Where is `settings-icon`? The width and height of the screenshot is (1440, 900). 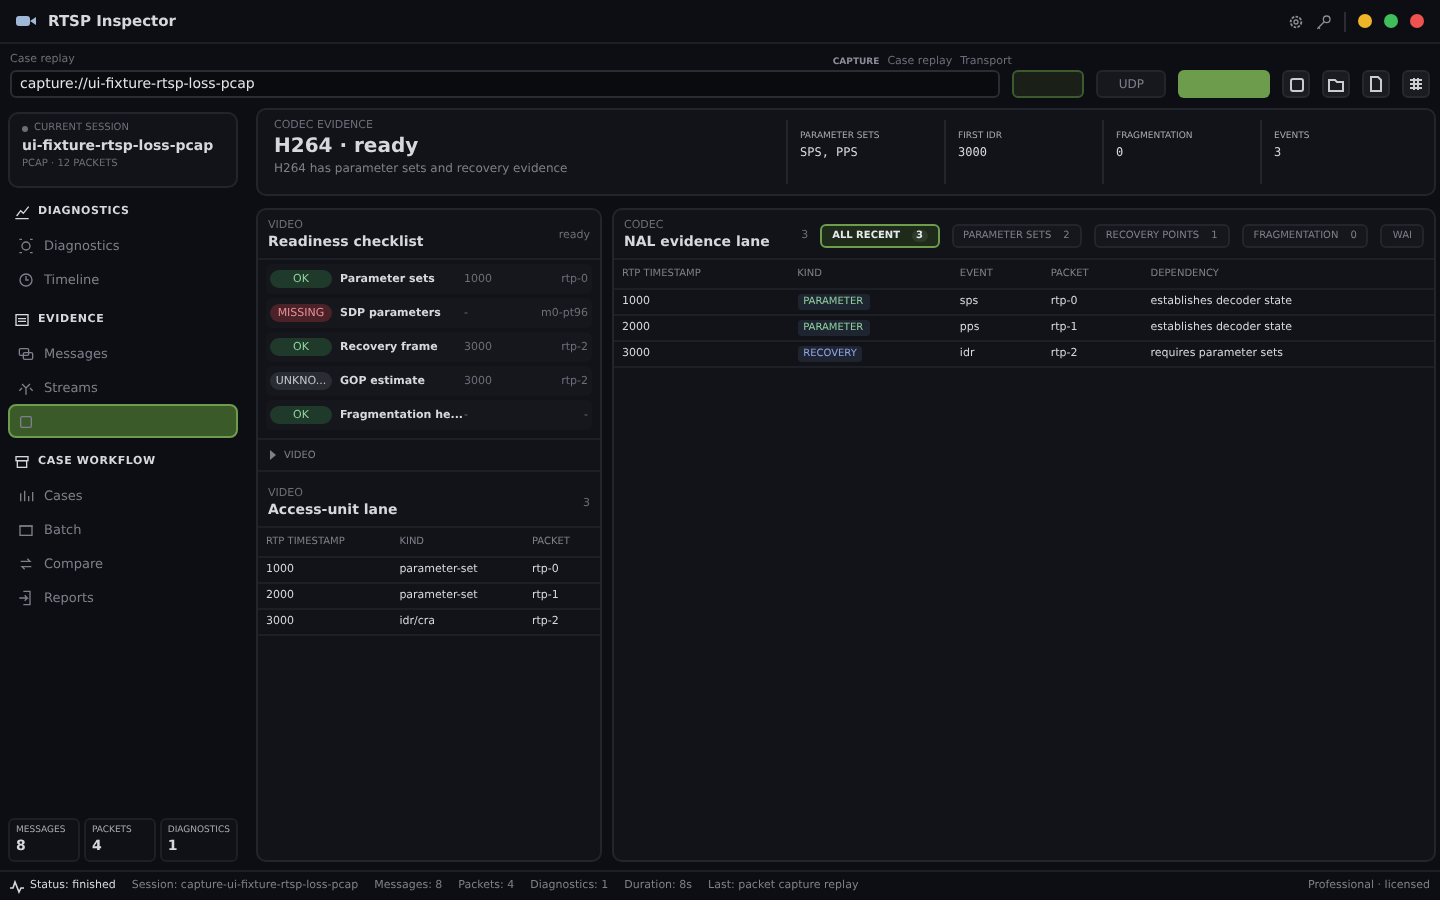 settings-icon is located at coordinates (1296, 21).